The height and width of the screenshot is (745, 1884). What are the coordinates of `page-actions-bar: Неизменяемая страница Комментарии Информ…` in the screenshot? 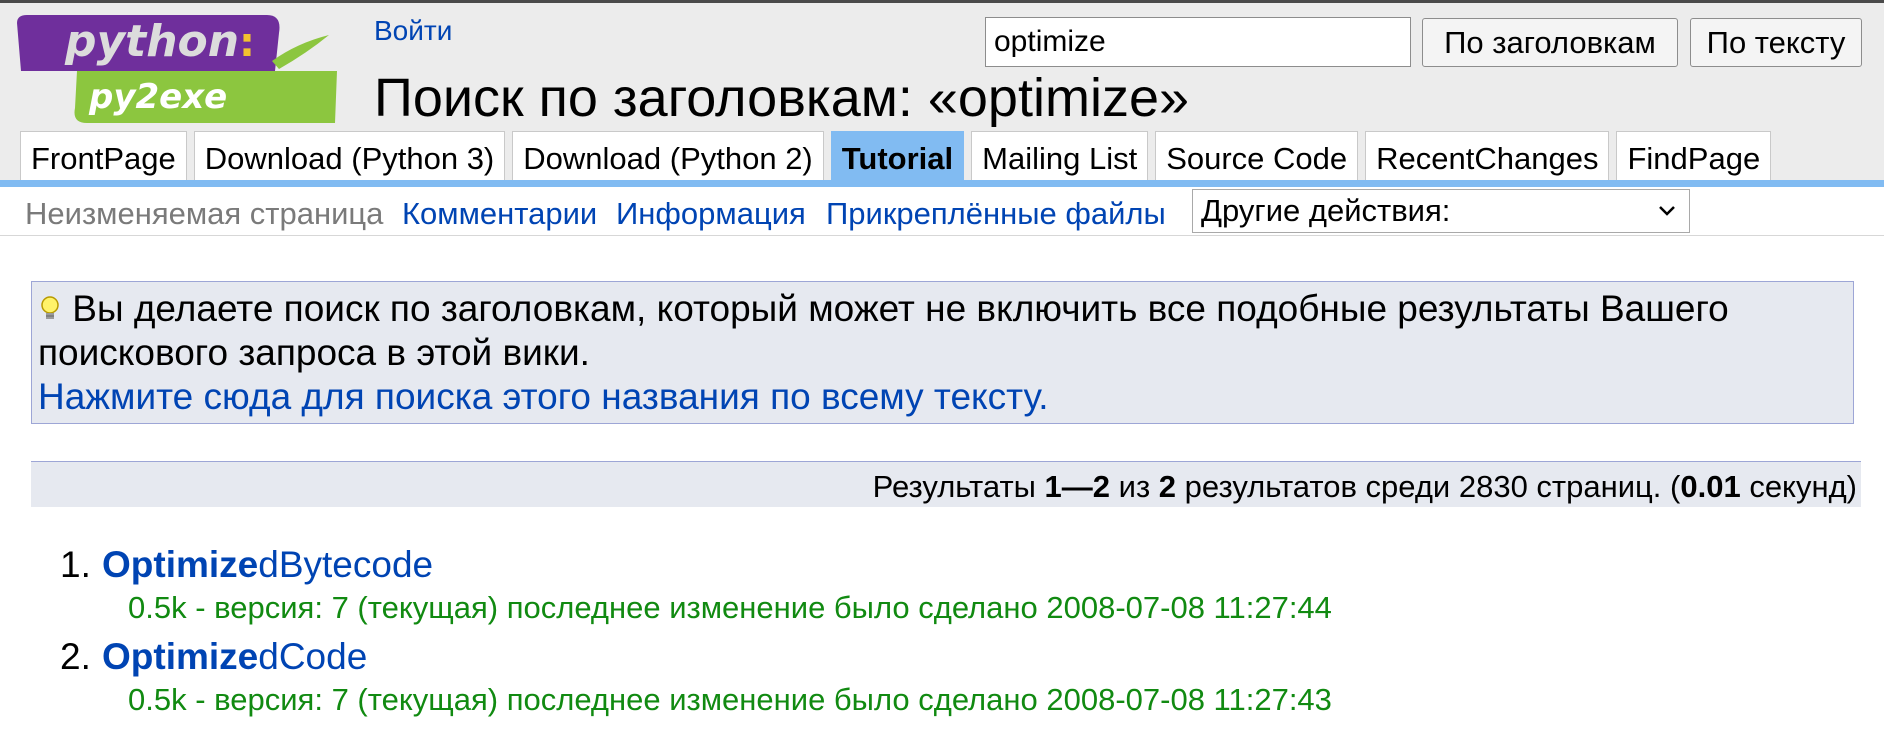 It's located at (942, 211).